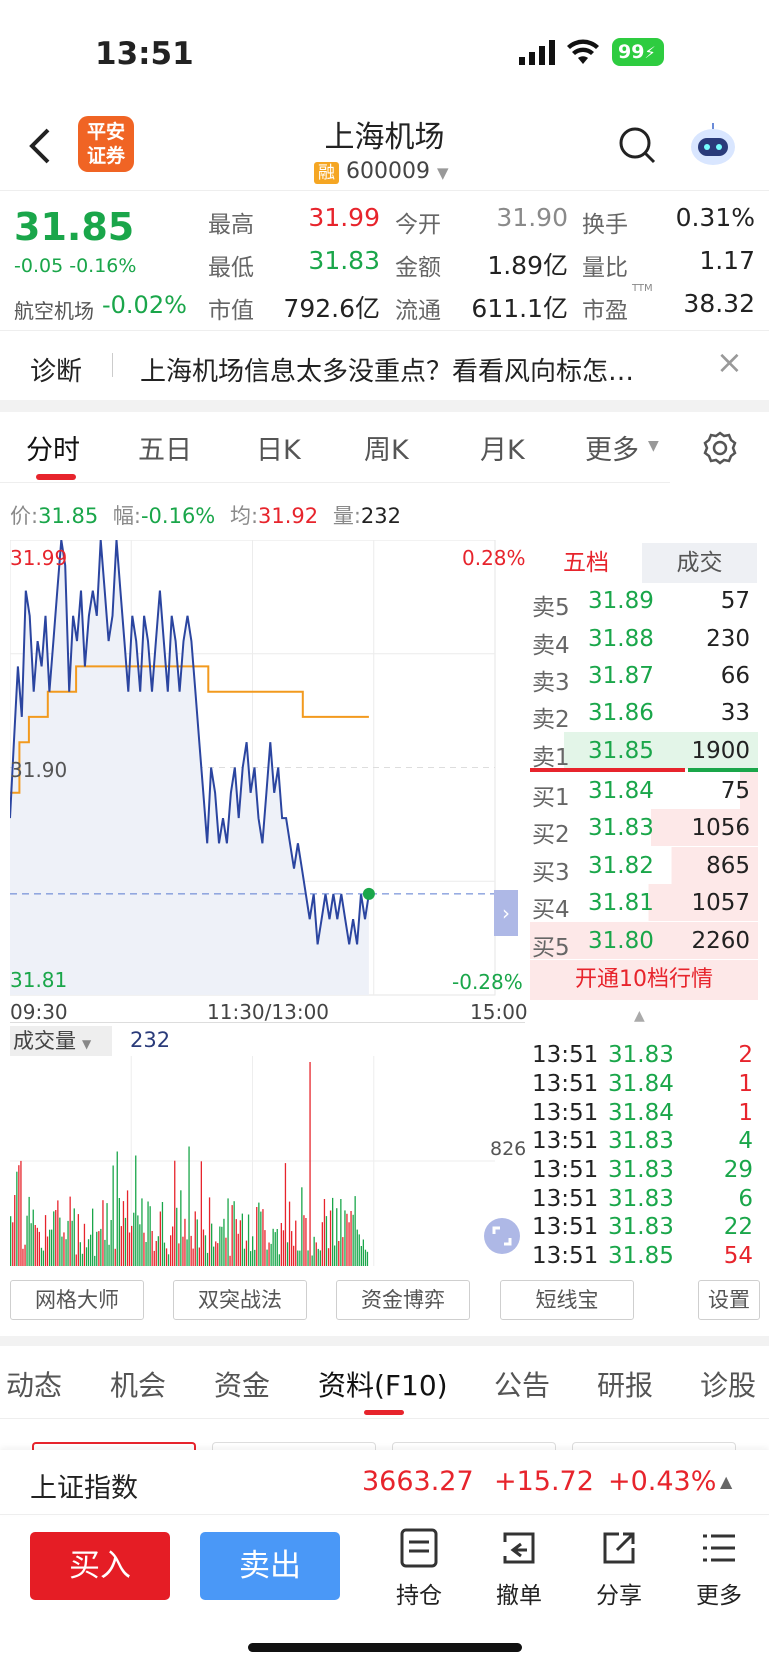  Describe the element at coordinates (138, 1384) in the screenshot. I see `tab-opportunity: 机会` at that location.